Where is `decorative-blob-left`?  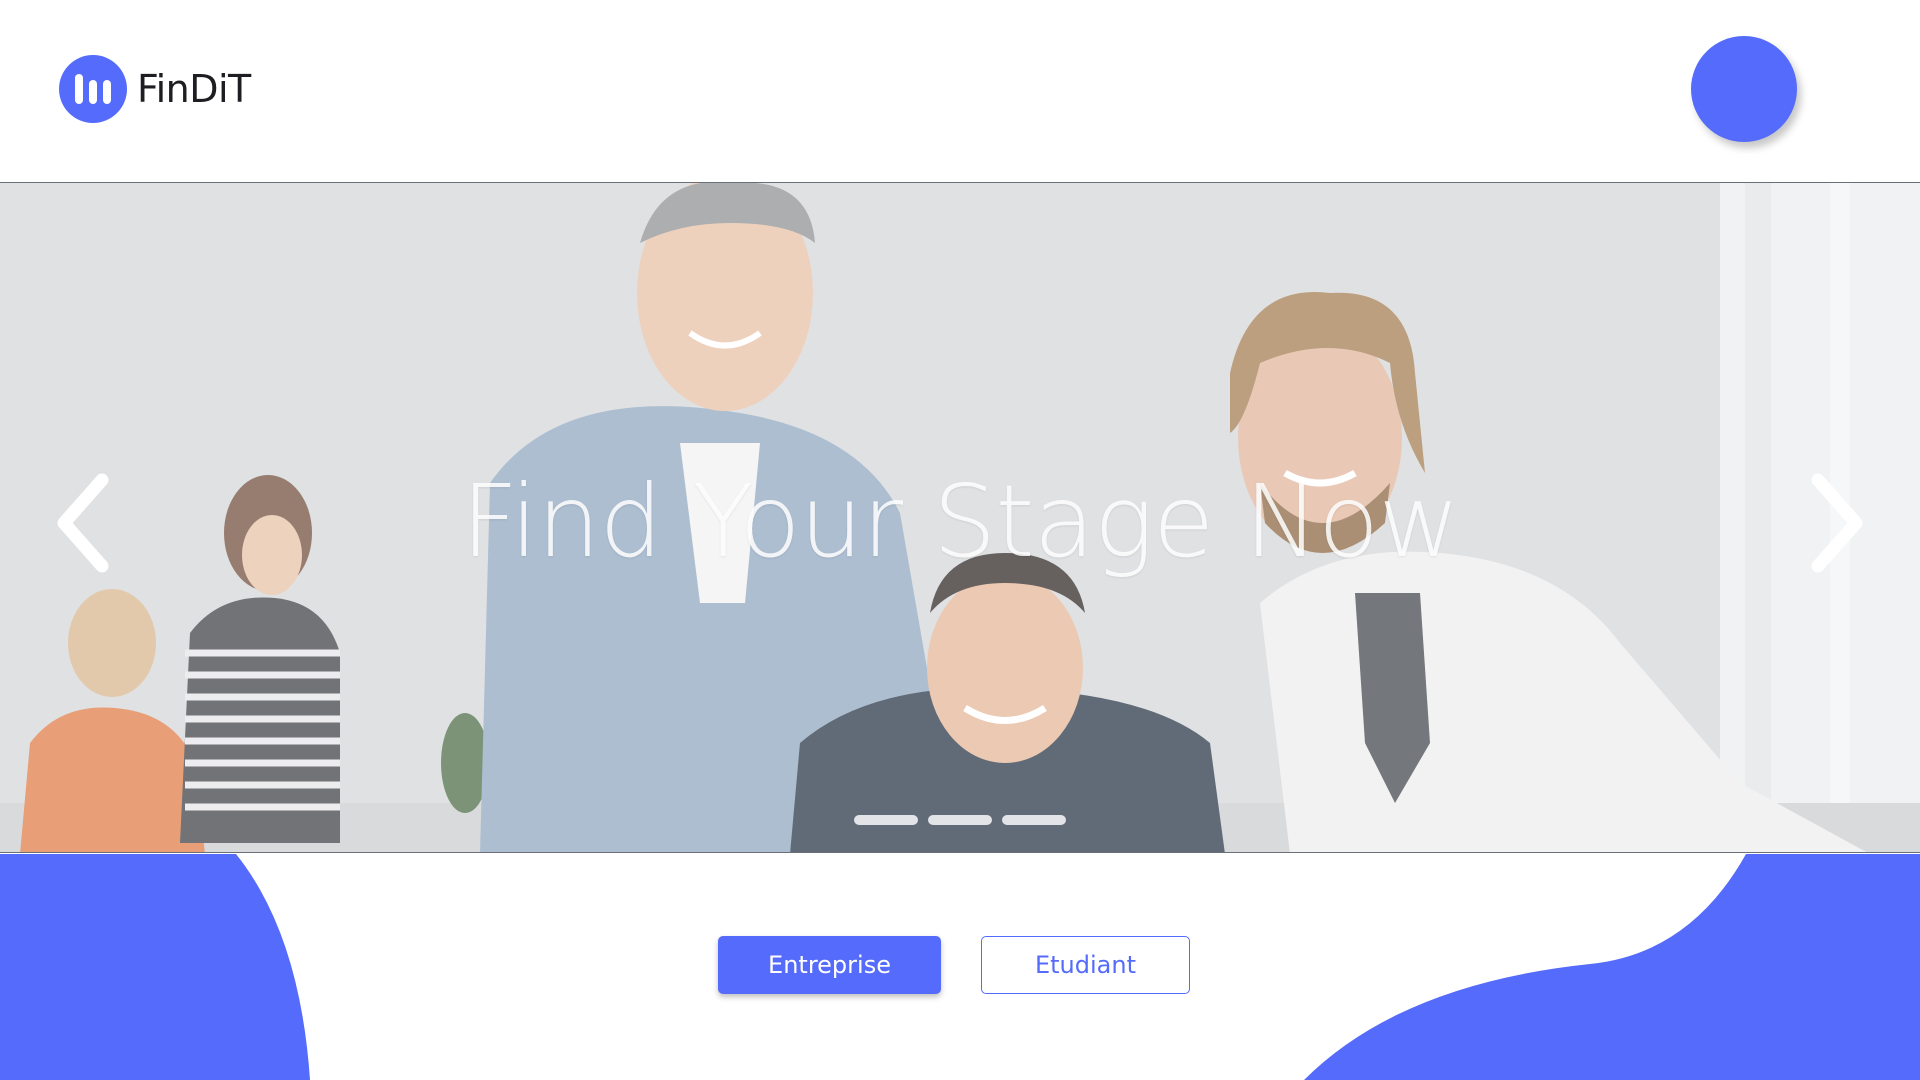 decorative-blob-left is located at coordinates (155, 967).